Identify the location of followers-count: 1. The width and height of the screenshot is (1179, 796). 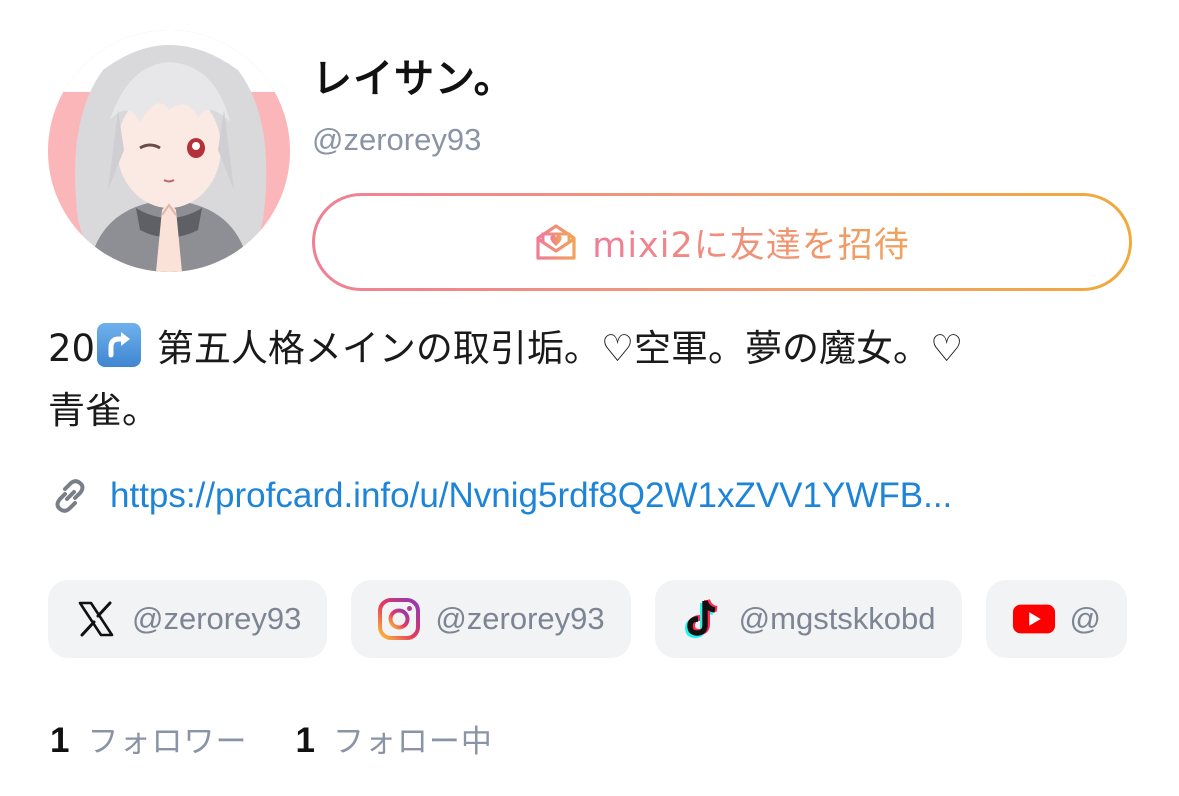
(60, 740).